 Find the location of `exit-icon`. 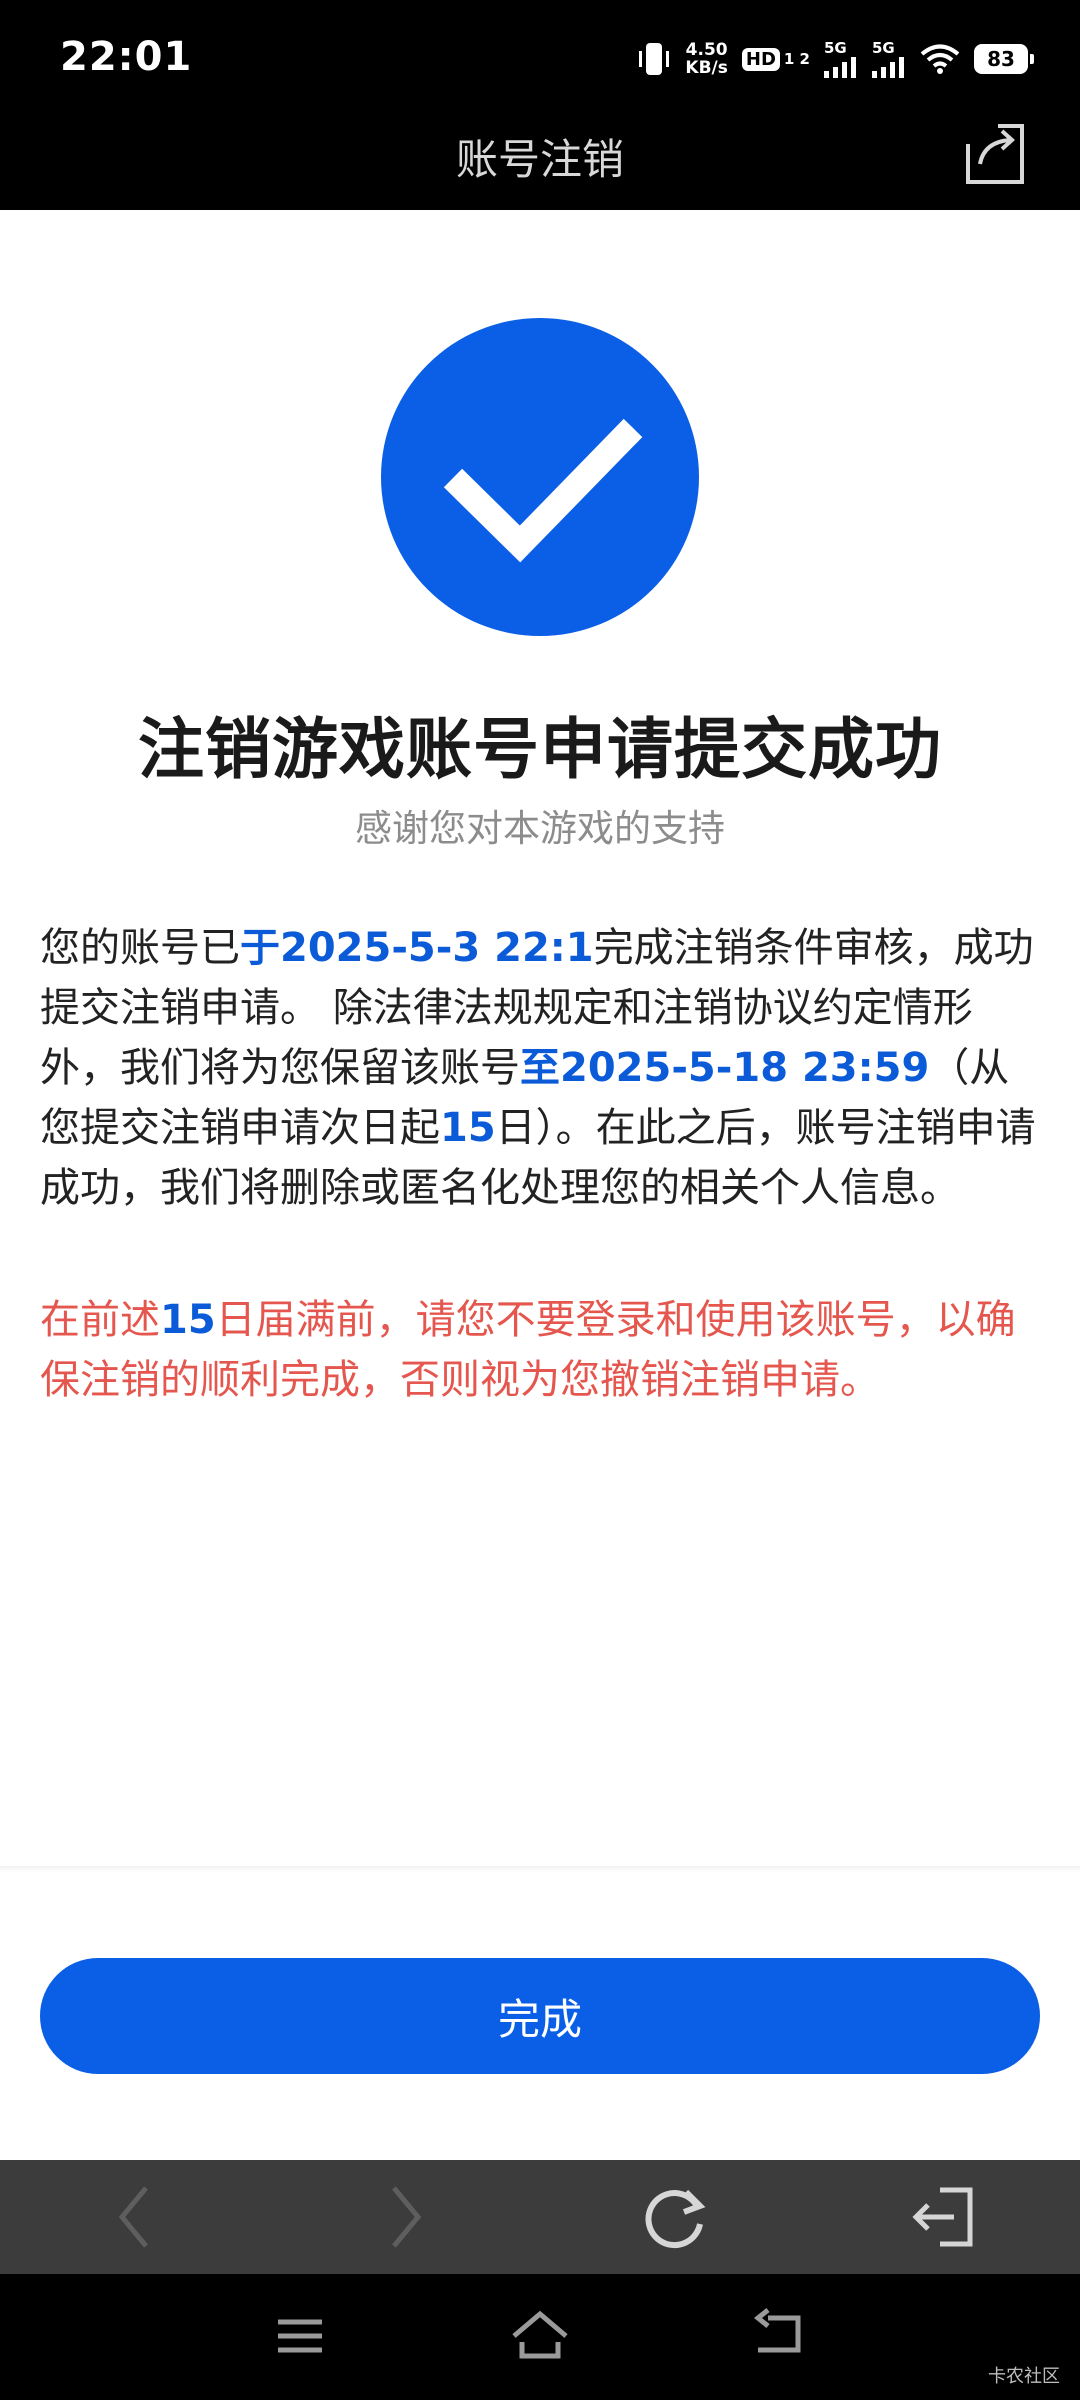

exit-icon is located at coordinates (945, 2217).